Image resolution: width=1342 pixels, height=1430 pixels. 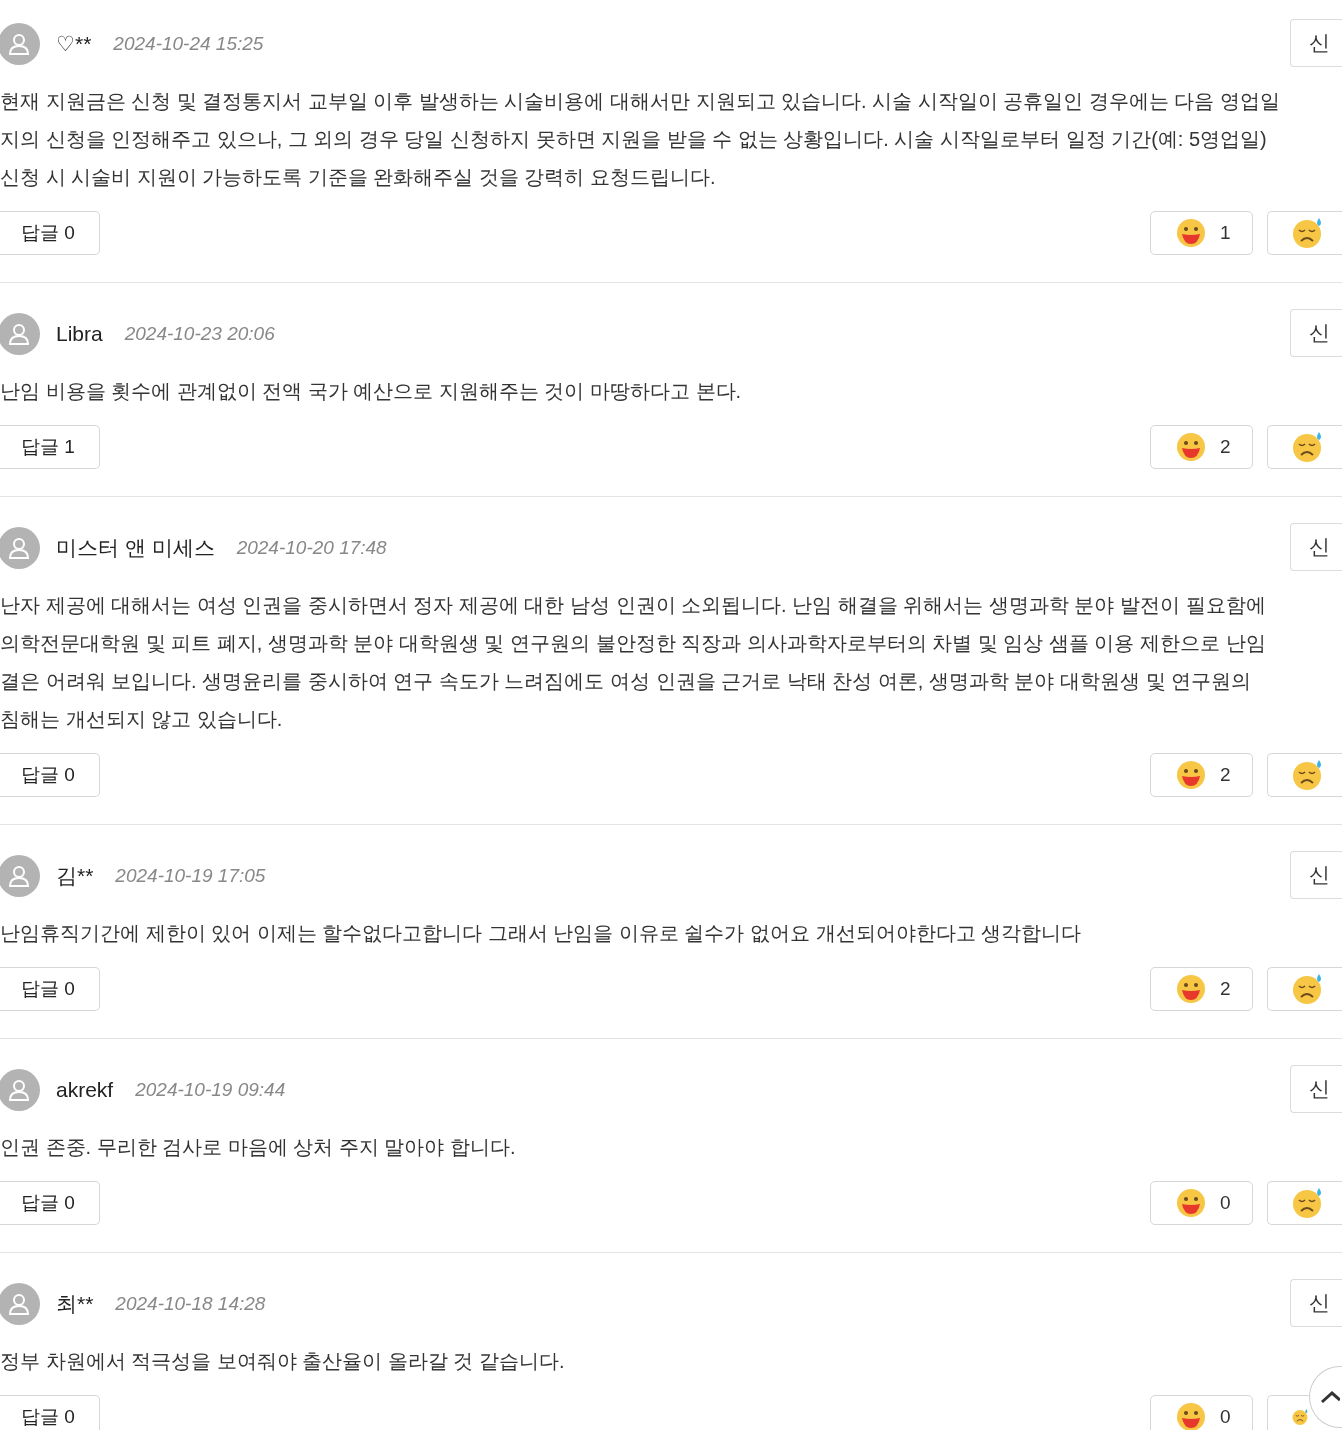 I want to click on author-name: 김**, so click(x=75, y=876).